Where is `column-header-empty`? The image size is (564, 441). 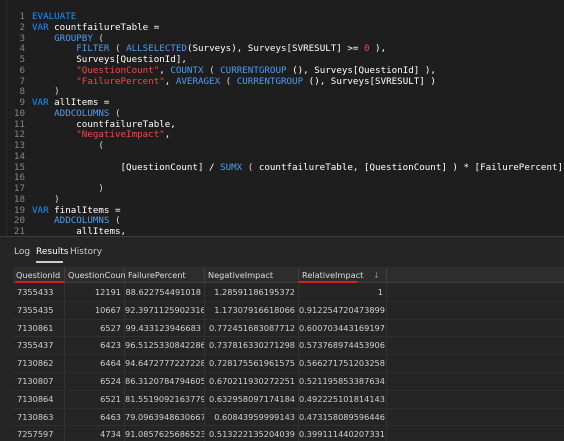 column-header-empty is located at coordinates (475, 275).